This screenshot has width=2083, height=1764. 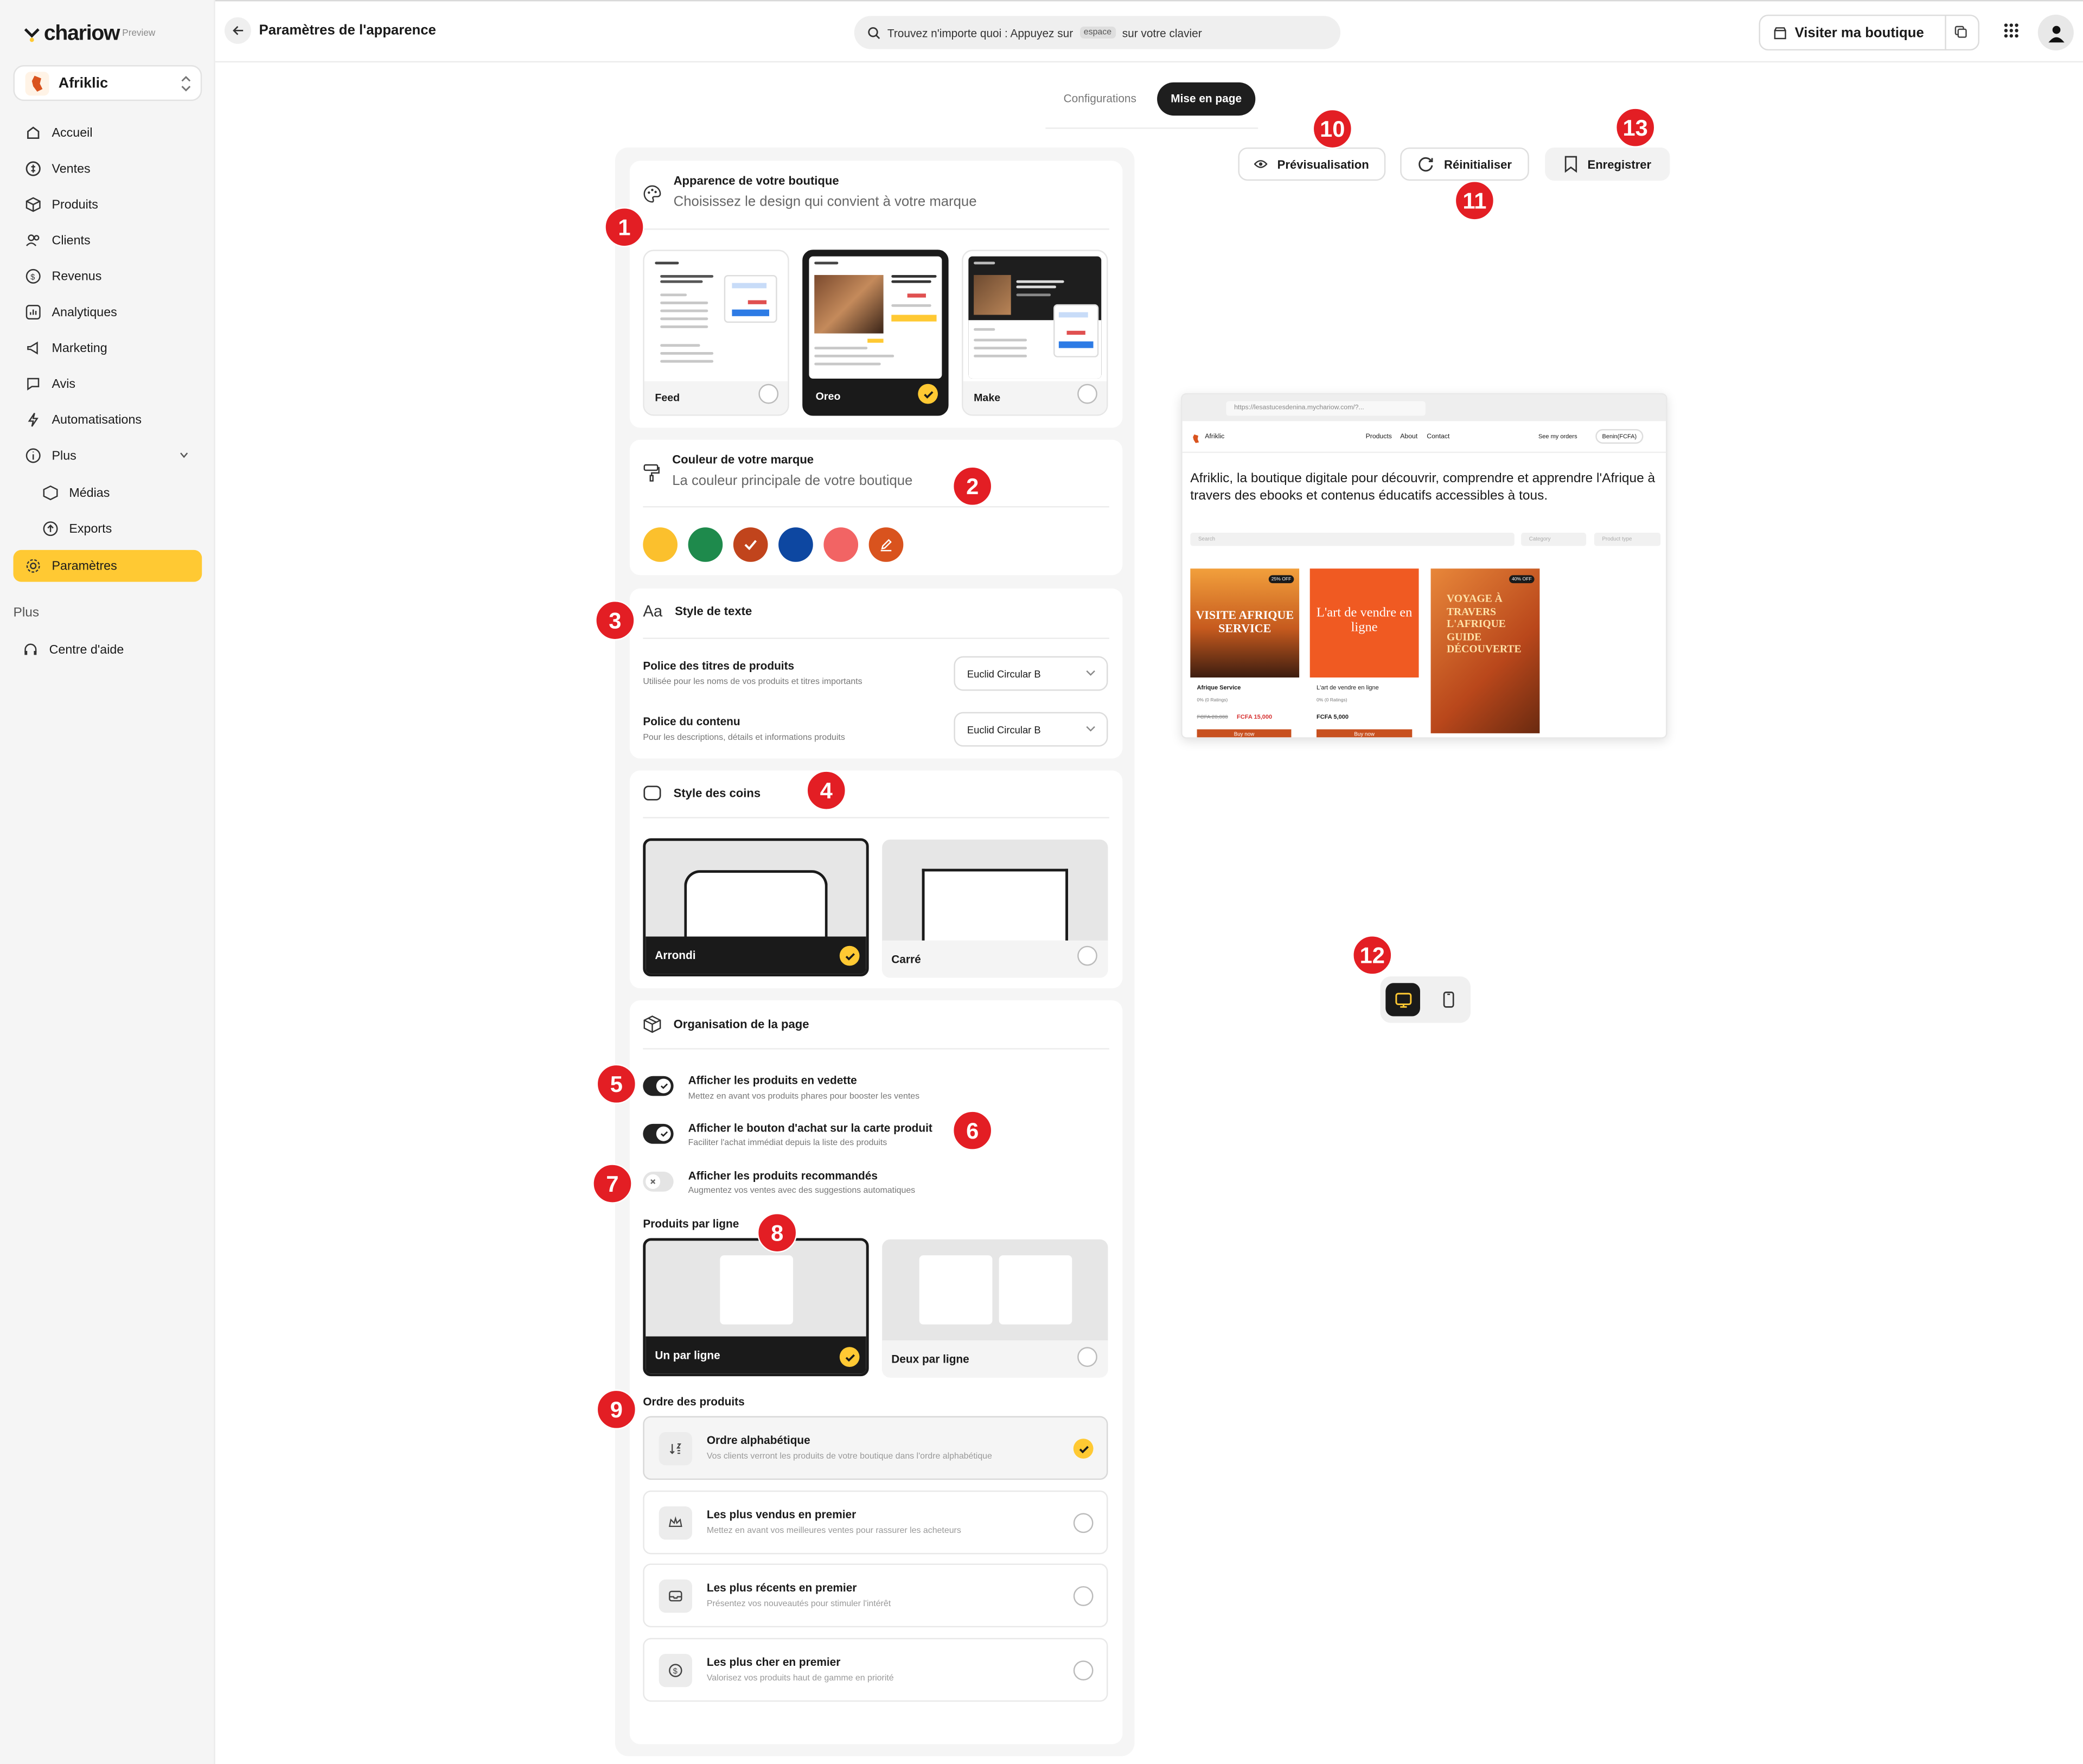 I want to click on pencil-icon, so click(x=886, y=545).